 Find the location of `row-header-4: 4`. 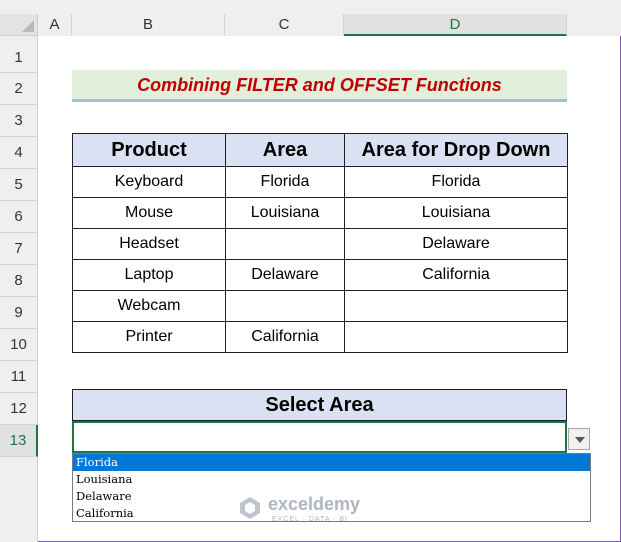

row-header-4: 4 is located at coordinates (19, 153).